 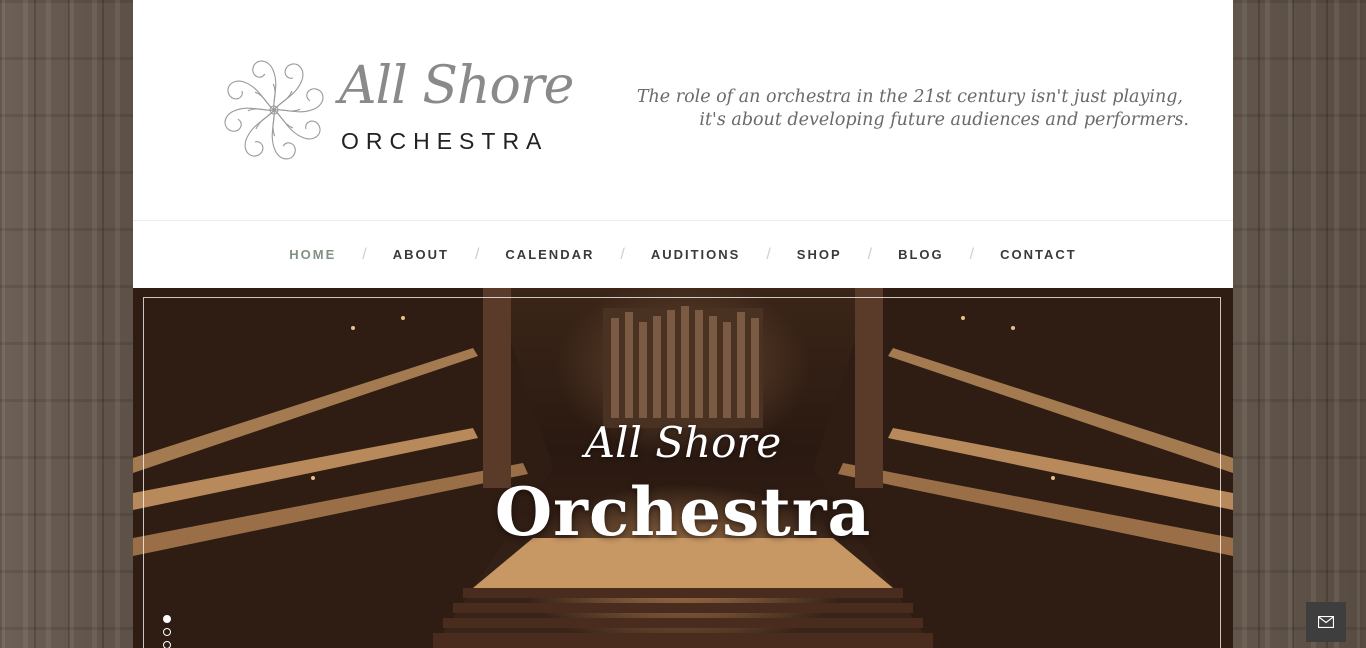 I want to click on logo-script-text: All Shore, so click(x=456, y=86).